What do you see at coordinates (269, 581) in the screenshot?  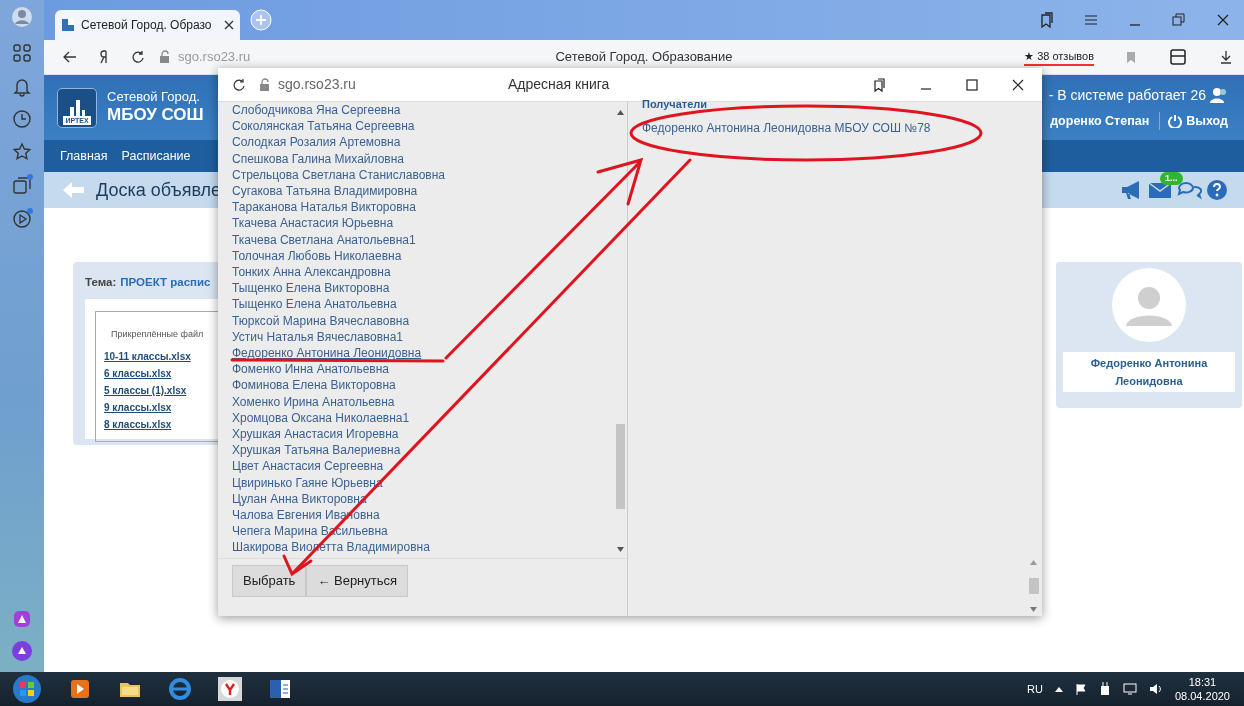 I see `dialog-button: Выбрать` at bounding box center [269, 581].